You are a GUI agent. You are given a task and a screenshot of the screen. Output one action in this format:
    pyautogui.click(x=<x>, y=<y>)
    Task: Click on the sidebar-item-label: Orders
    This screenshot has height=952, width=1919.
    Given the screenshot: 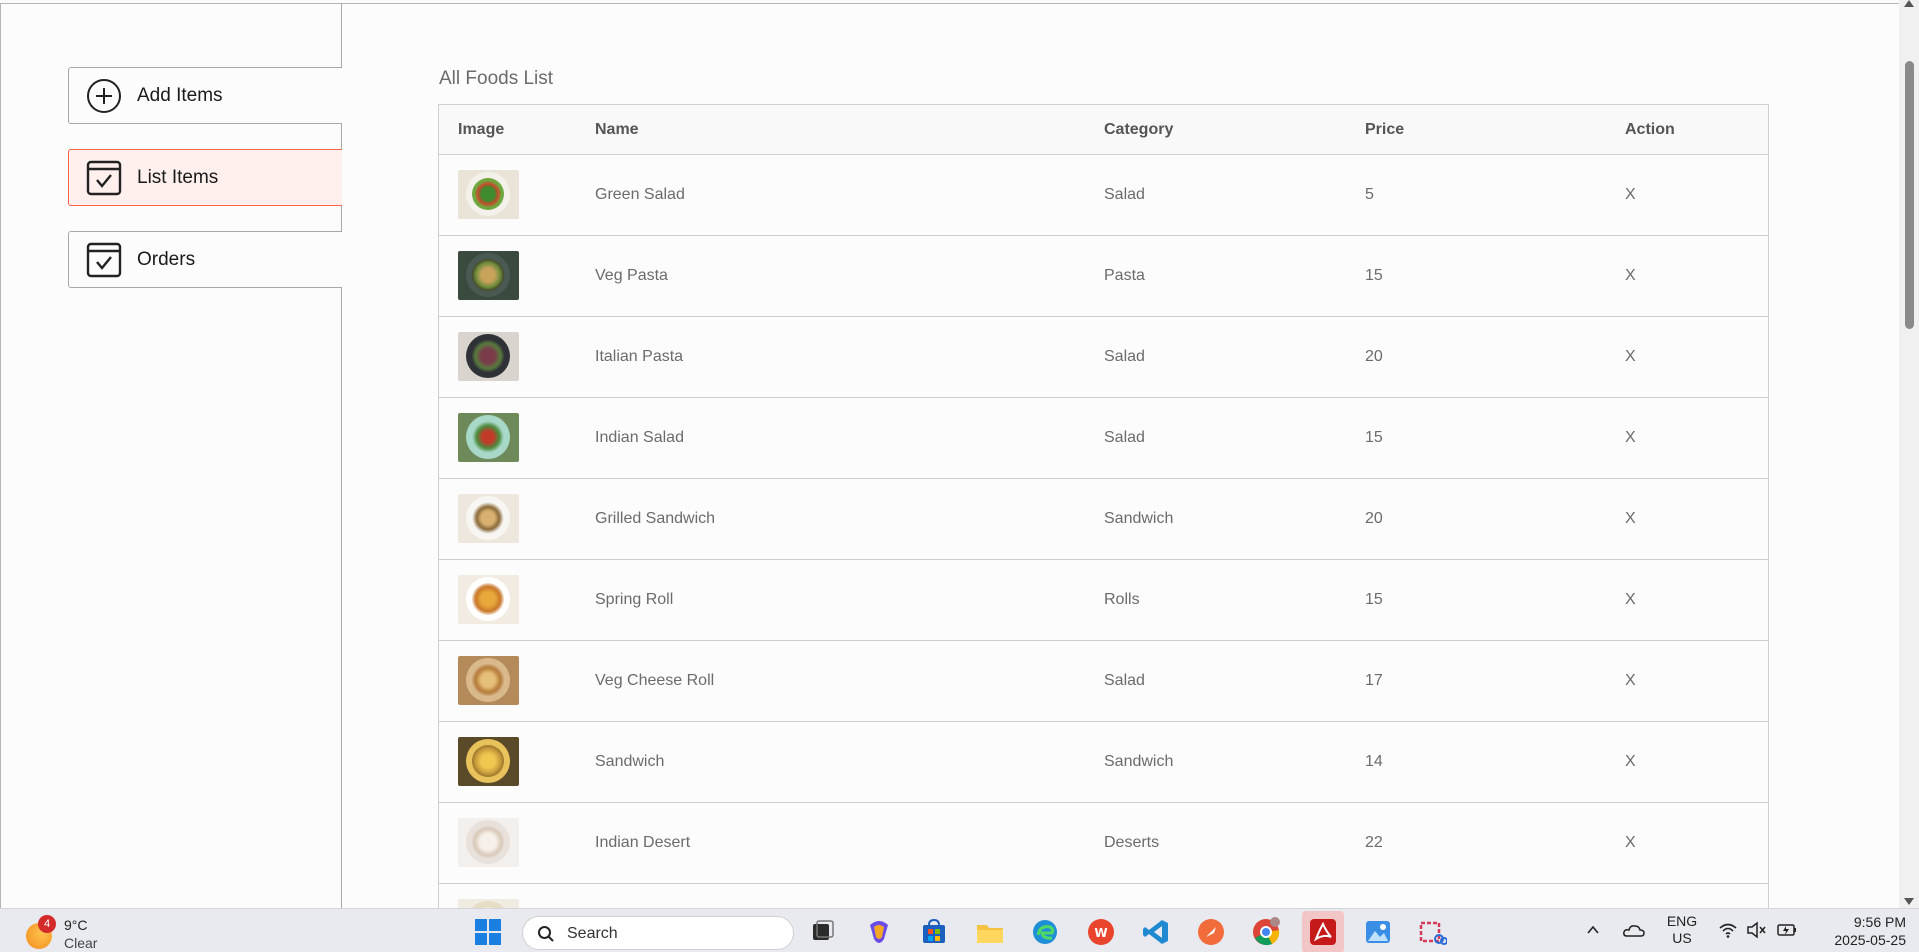 What is the action you would take?
    pyautogui.click(x=166, y=259)
    